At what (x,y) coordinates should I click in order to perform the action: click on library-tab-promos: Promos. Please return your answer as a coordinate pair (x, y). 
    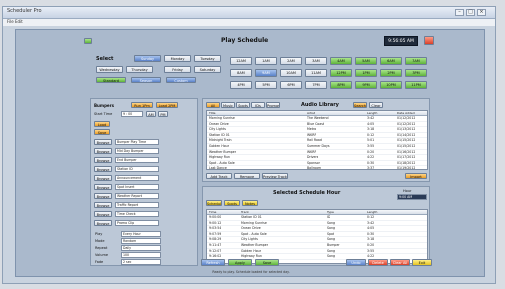
    Looking at the image, I should click on (273, 105).